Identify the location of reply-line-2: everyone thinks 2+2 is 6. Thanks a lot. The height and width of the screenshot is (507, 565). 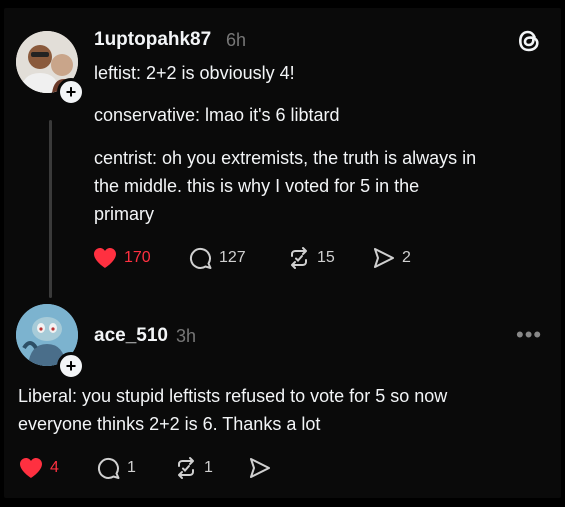
(169, 424).